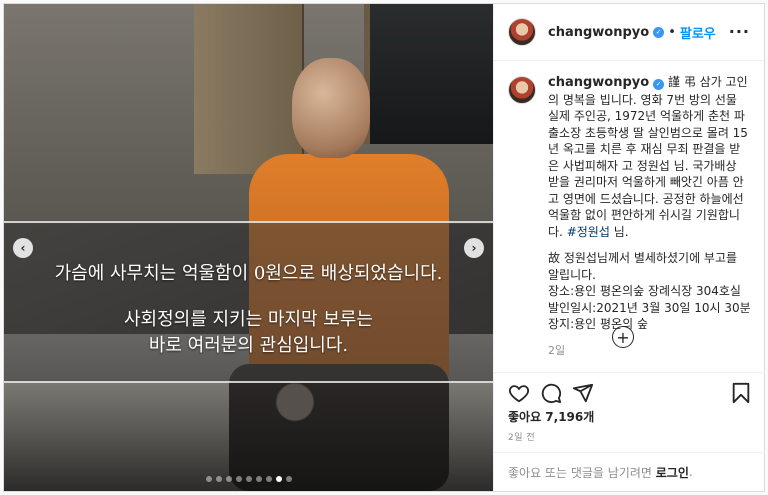 The width and height of the screenshot is (768, 495). What do you see at coordinates (644, 291) in the screenshot?
I see `obituary-line-2: 장소:용인 평온의숲 장례식장 304호실` at bounding box center [644, 291].